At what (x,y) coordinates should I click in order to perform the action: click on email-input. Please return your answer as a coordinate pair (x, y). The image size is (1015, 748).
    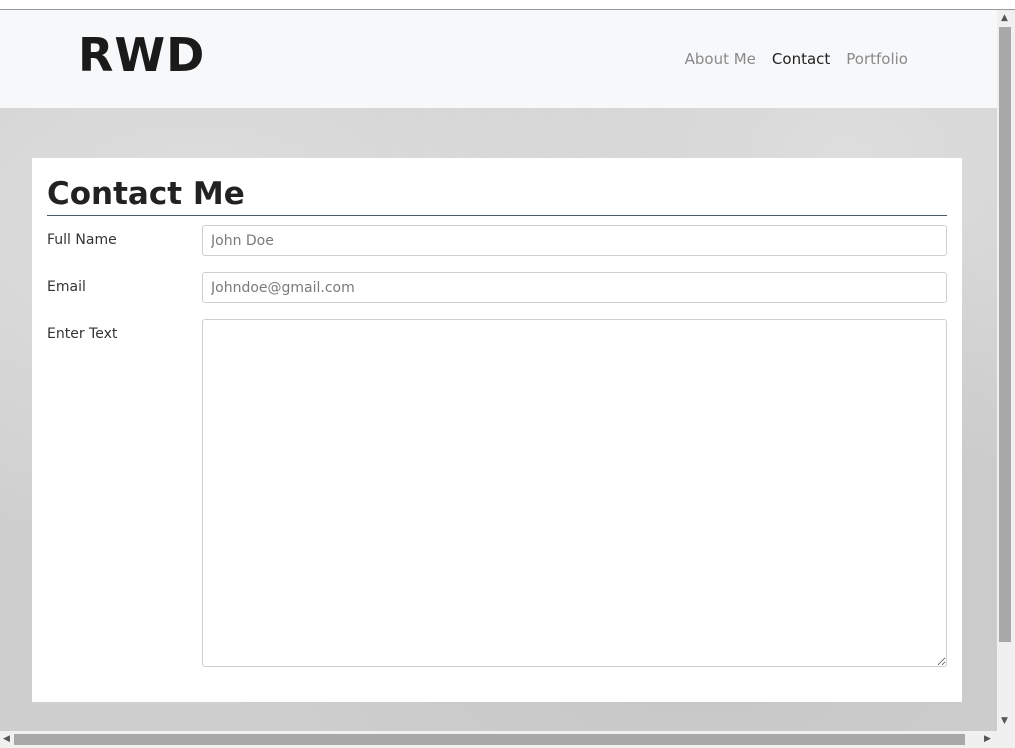
    Looking at the image, I should click on (574, 287).